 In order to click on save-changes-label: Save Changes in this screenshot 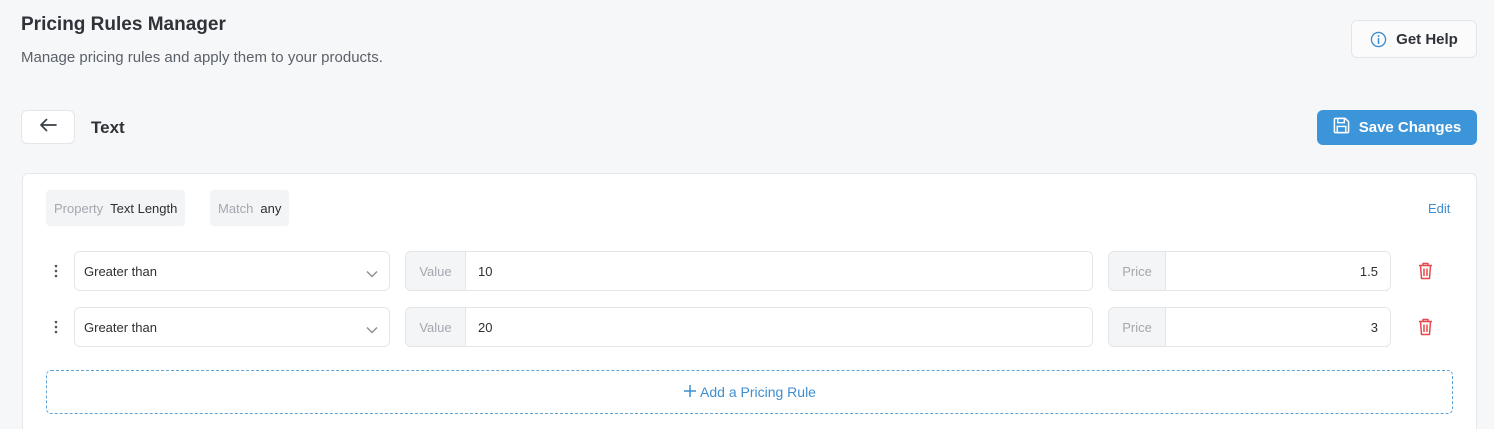, I will do `click(1410, 127)`.